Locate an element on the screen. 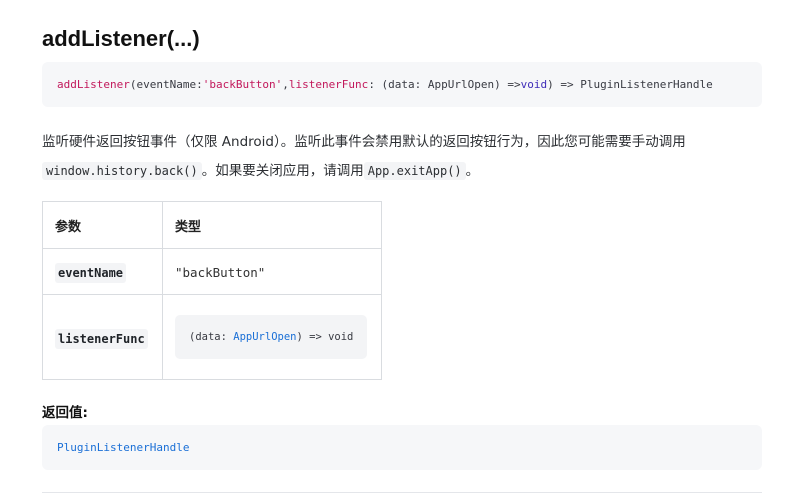 This screenshot has width=792, height=496. table-row: eventName "backButton" is located at coordinates (212, 271).